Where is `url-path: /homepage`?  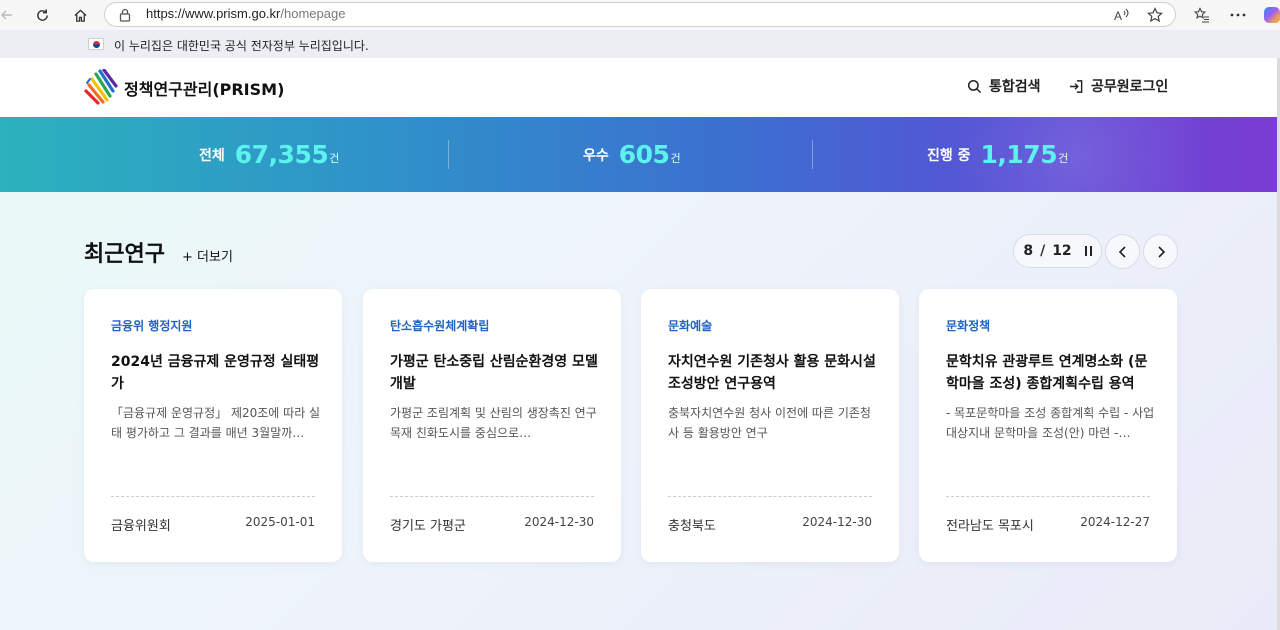 url-path: /homepage is located at coordinates (313, 13).